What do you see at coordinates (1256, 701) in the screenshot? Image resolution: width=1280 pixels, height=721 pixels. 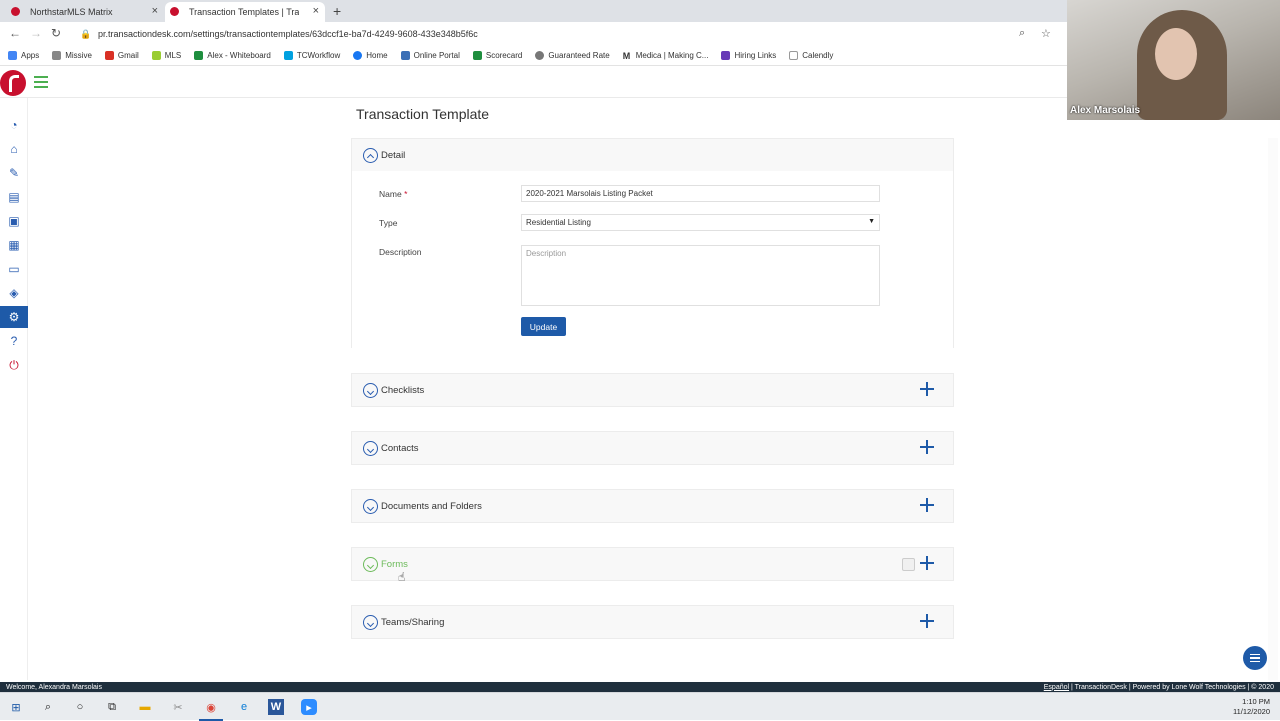 I see `clock-time: 1:10 PM` at bounding box center [1256, 701].